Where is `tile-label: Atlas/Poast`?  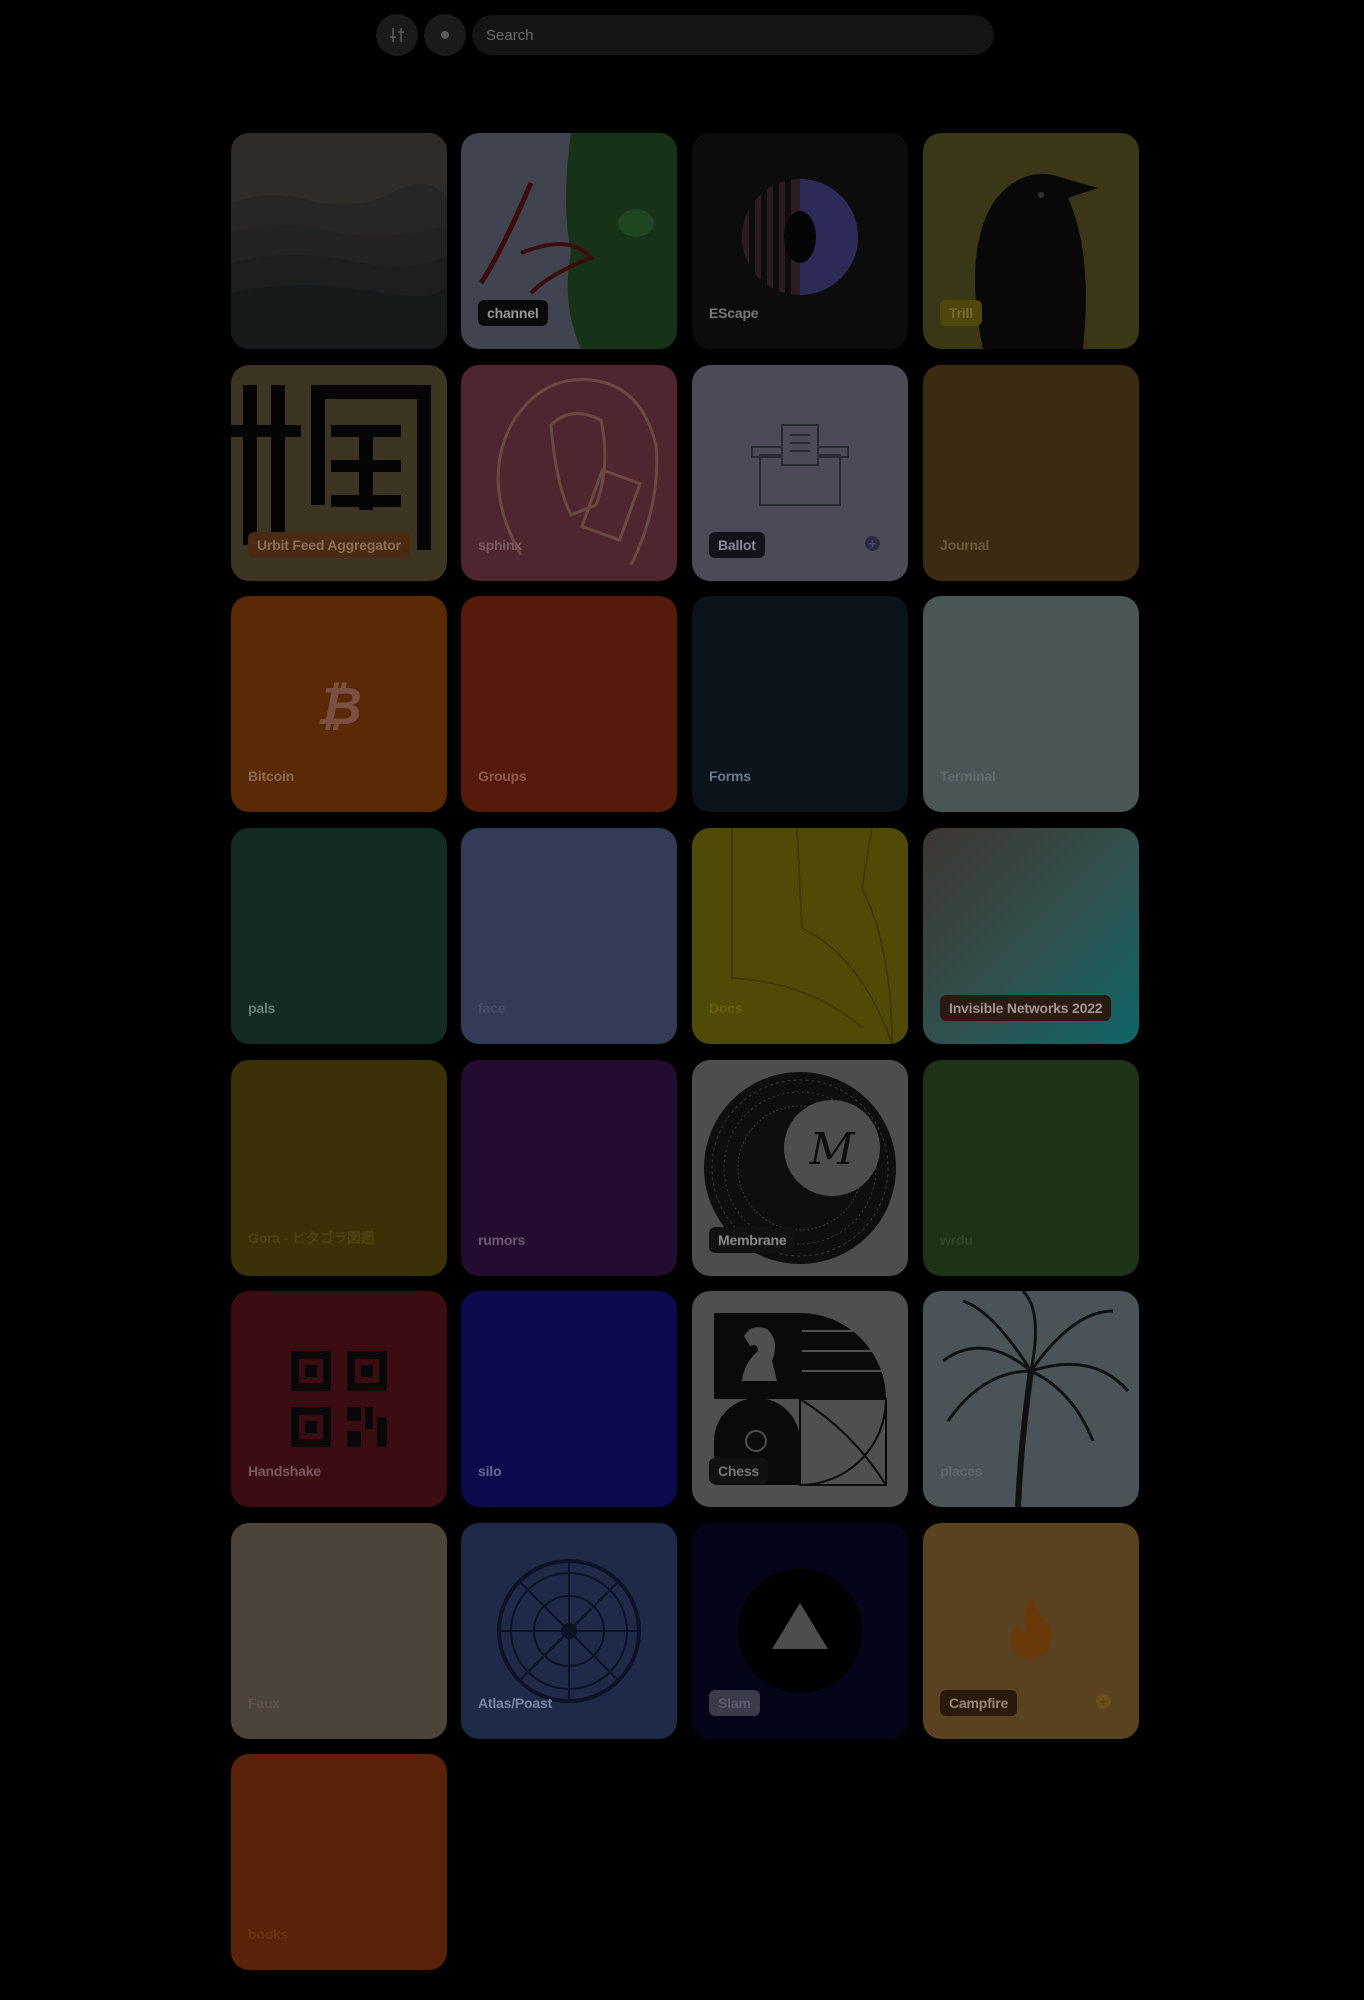 tile-label: Atlas/Poast is located at coordinates (515, 1703).